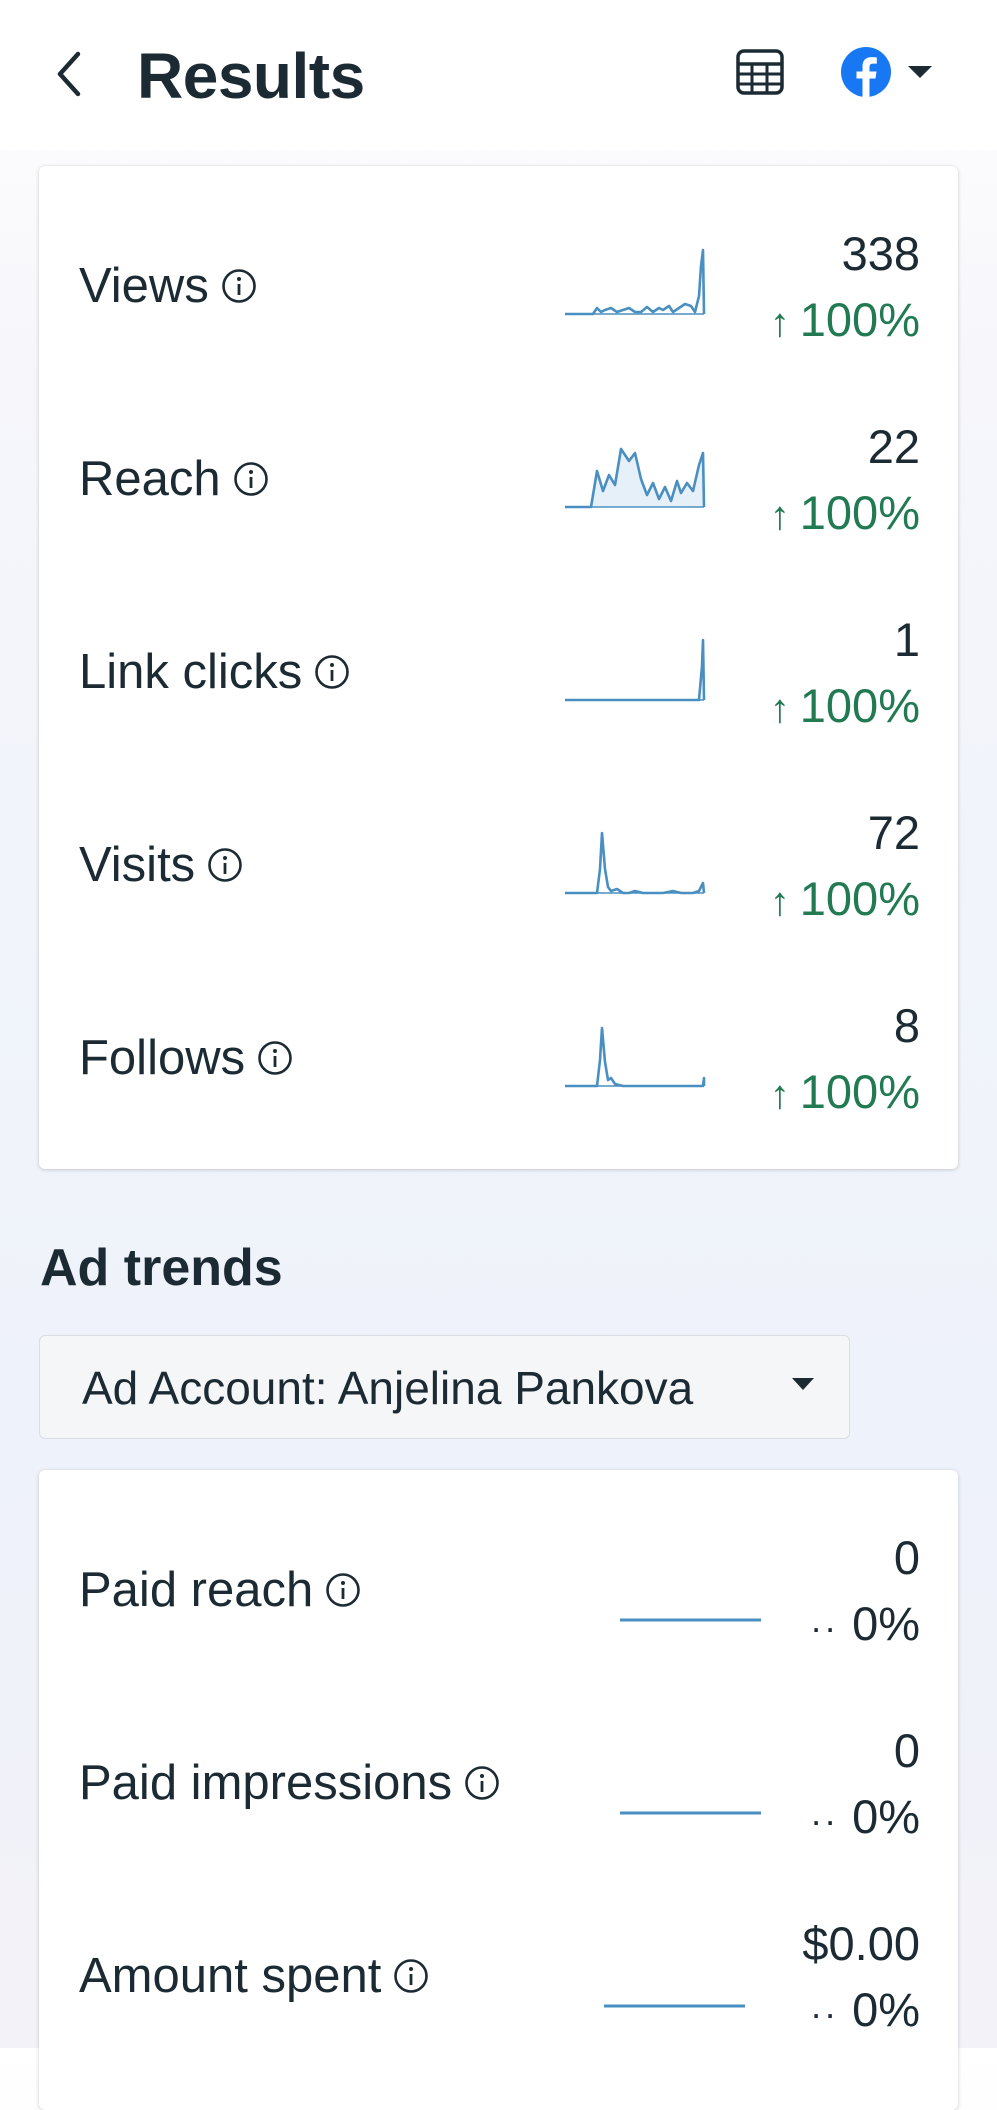 This screenshot has width=997, height=2110. I want to click on views-sparkline, so click(635, 282).